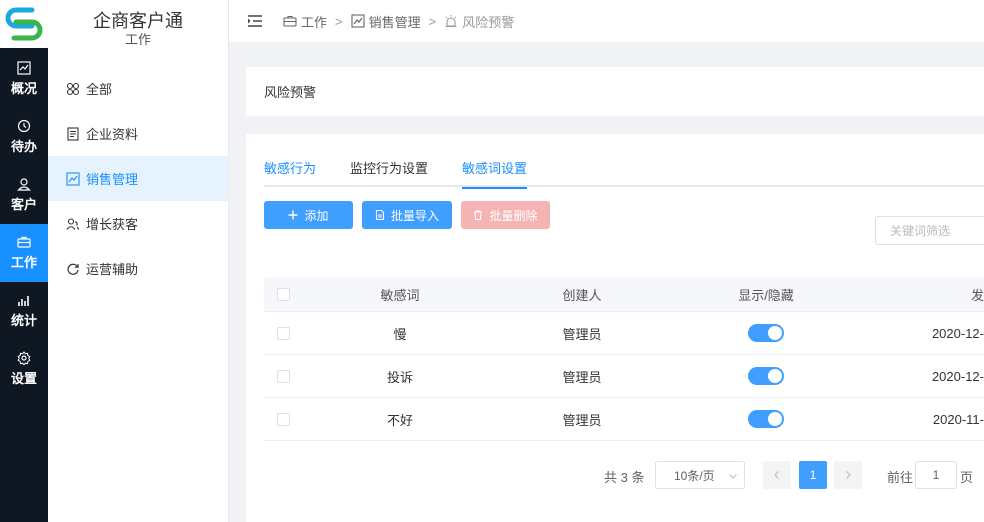 This screenshot has height=522, width=984. Describe the element at coordinates (23, 88) in the screenshot. I see `rail-item-label: 概况` at that location.